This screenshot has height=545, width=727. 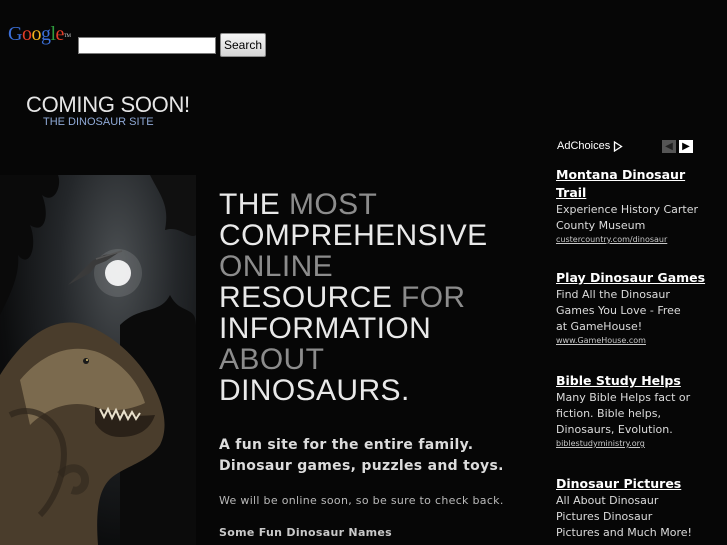 What do you see at coordinates (604, 516) in the screenshot?
I see `ad-description-line: Pictures Dinosaur` at bounding box center [604, 516].